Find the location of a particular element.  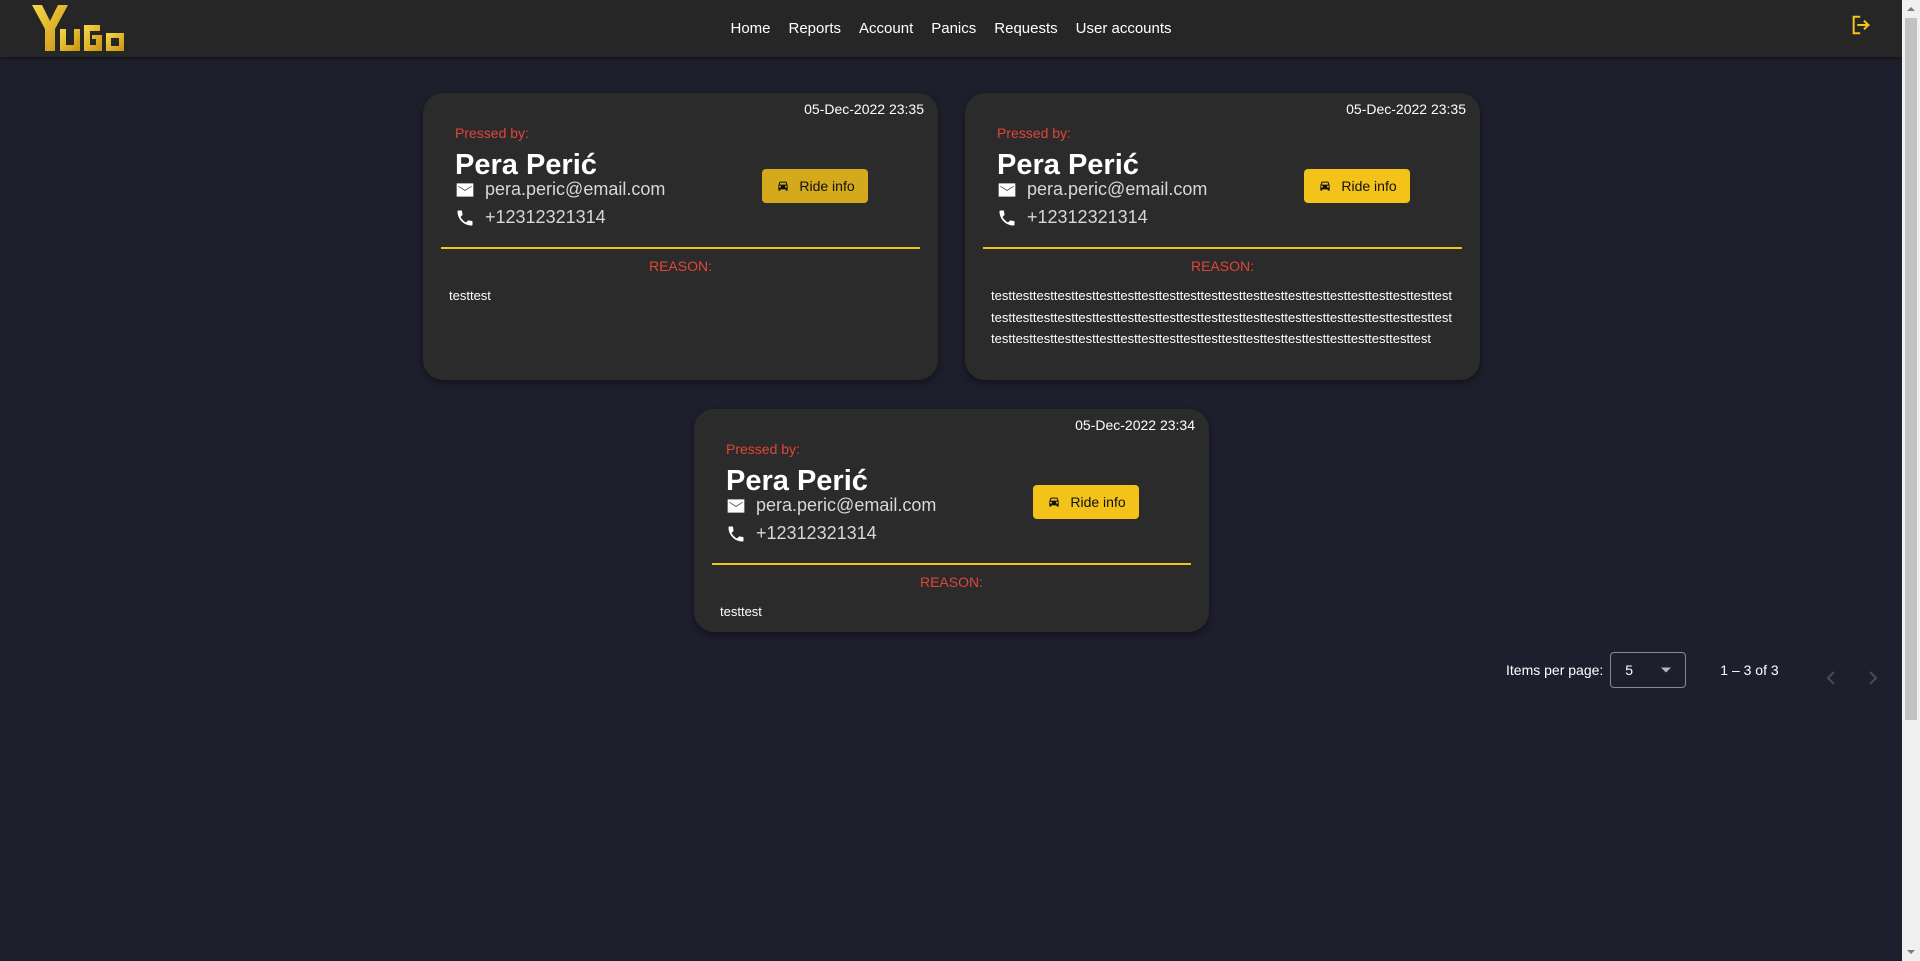

nav-reports: Reports is located at coordinates (815, 28).